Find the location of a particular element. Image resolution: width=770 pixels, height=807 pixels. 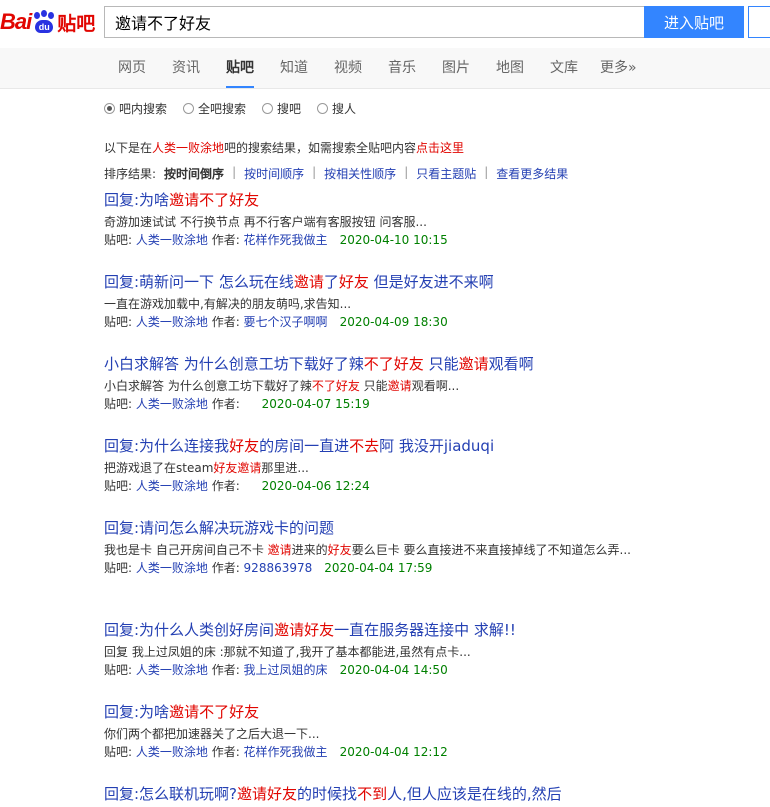

result-title-link: 小白求解答 为什么创意工坊下载好了辣不了好友 只能邀请观看啊 is located at coordinates (384, 364).